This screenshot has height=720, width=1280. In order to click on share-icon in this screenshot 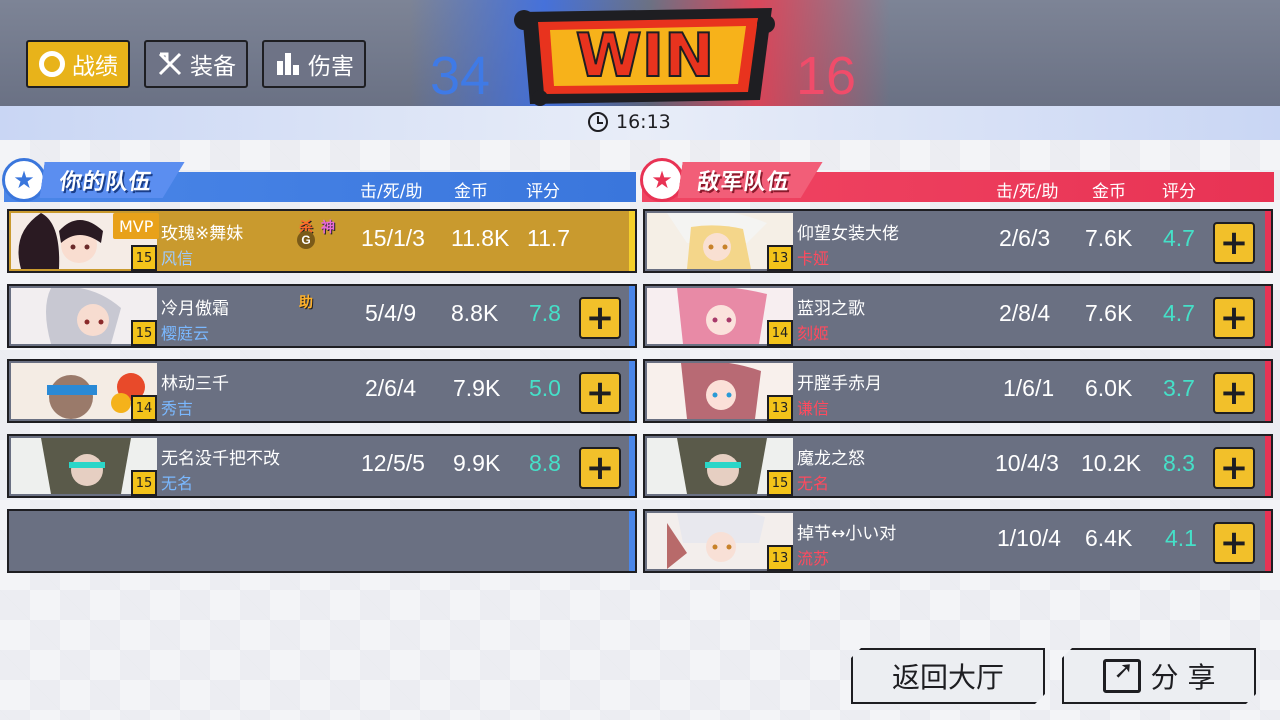, I will do `click(1122, 676)`.